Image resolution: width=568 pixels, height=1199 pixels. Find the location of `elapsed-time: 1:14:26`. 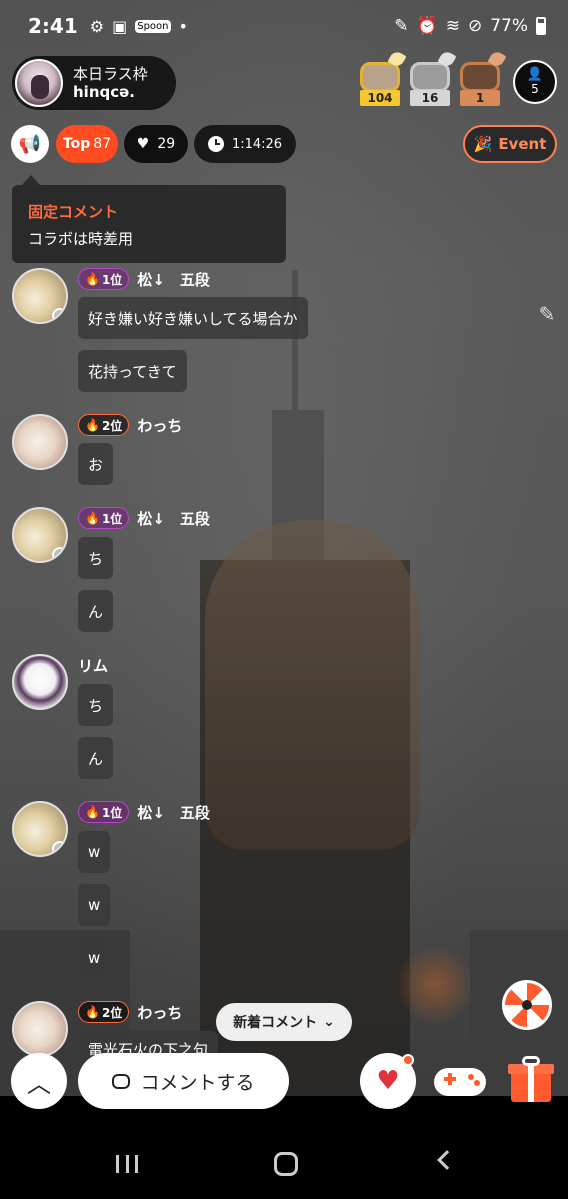

elapsed-time: 1:14:26 is located at coordinates (245, 144).